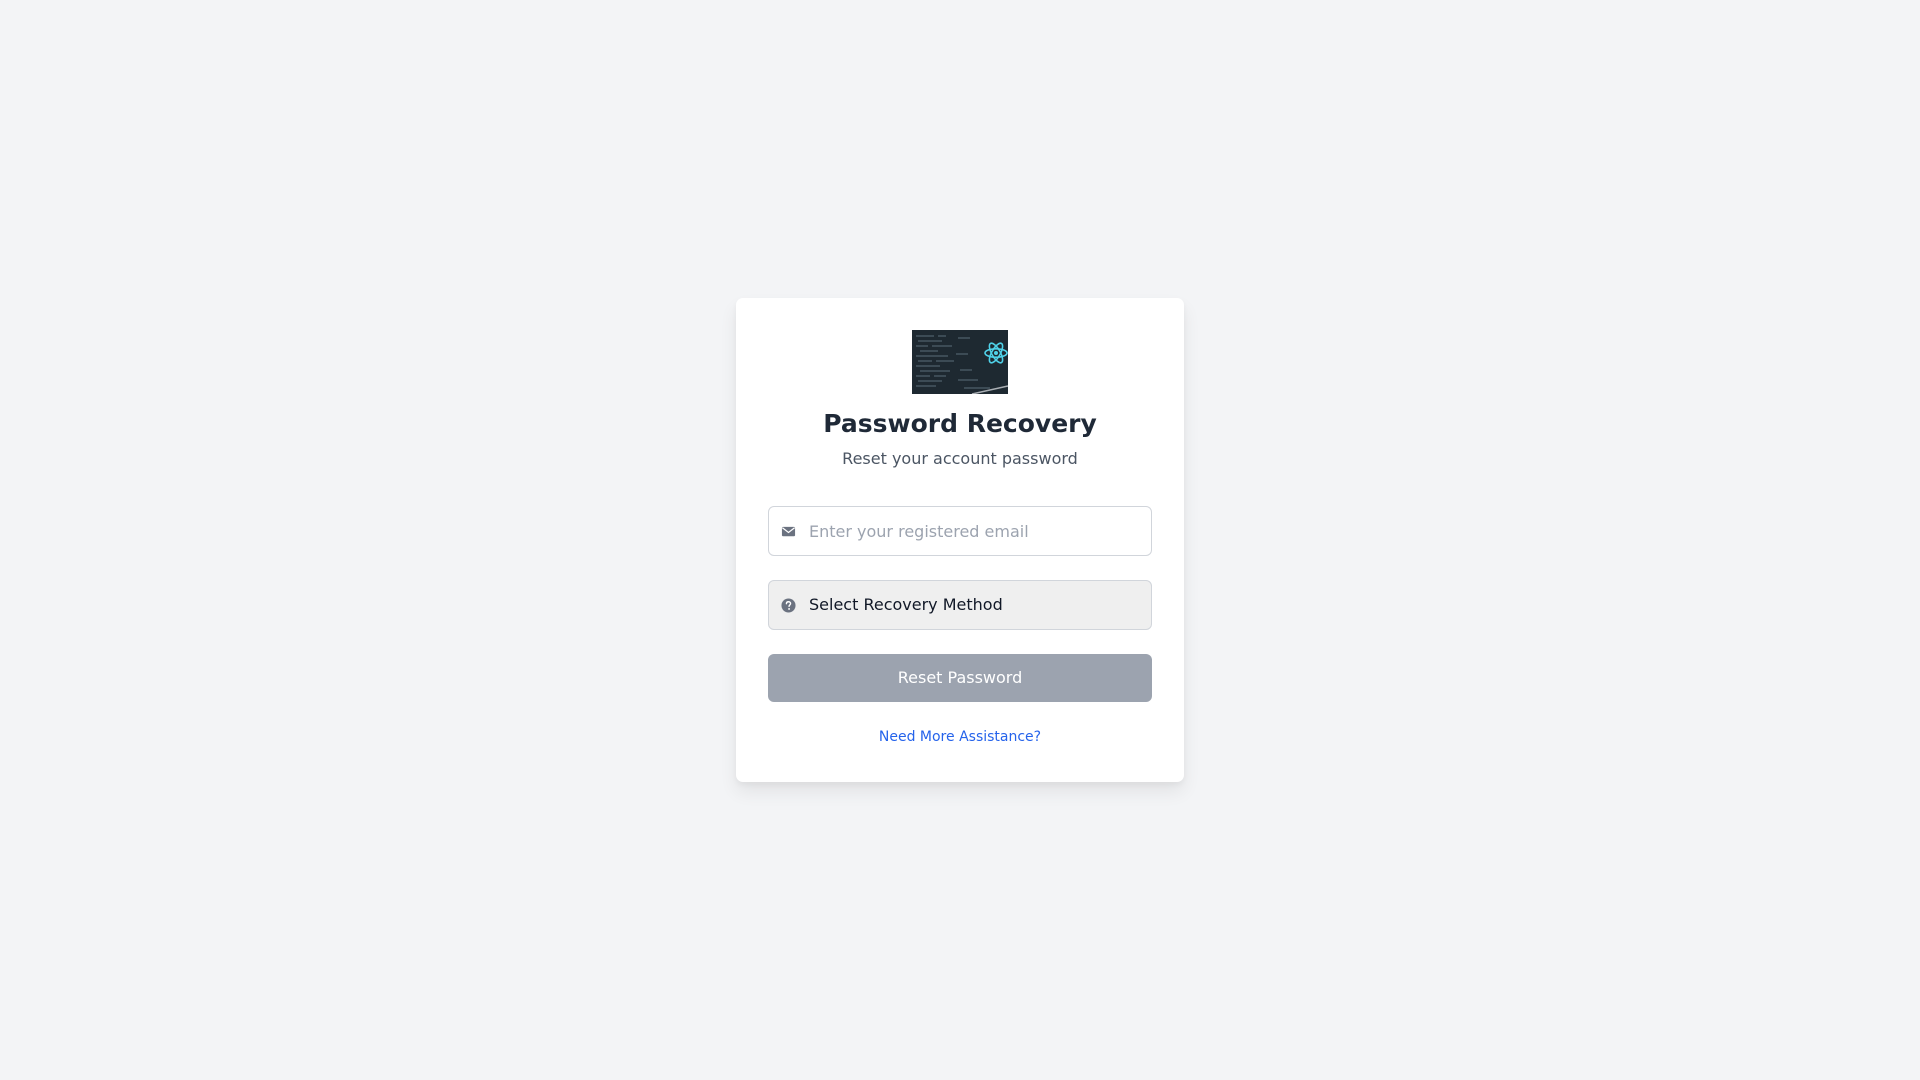  What do you see at coordinates (960, 423) in the screenshot?
I see `page-title: Password Recovery` at bounding box center [960, 423].